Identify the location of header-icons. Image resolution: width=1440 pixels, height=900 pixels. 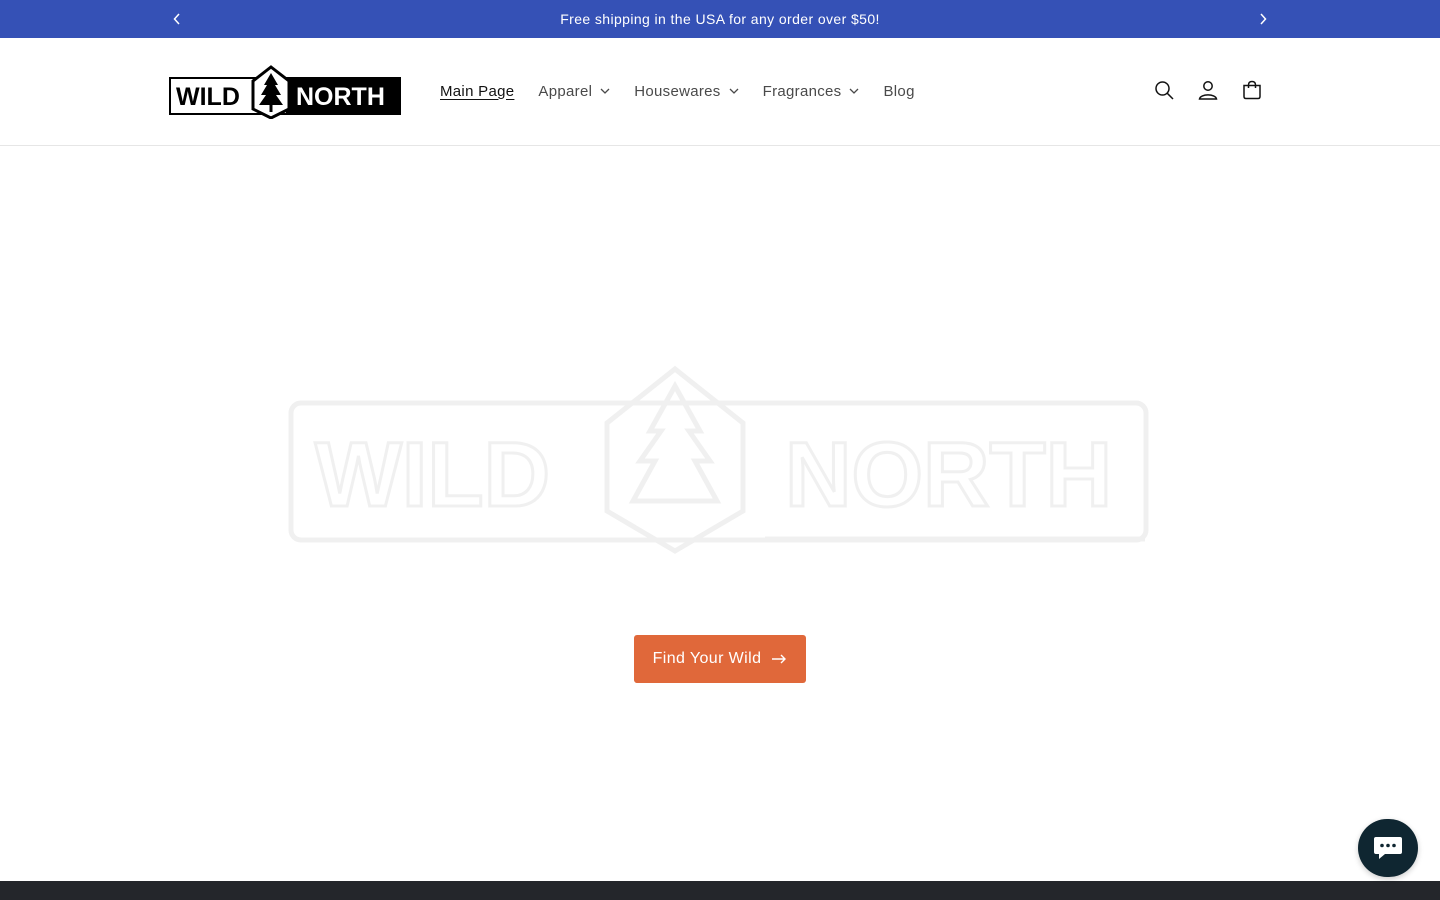
(1208, 90).